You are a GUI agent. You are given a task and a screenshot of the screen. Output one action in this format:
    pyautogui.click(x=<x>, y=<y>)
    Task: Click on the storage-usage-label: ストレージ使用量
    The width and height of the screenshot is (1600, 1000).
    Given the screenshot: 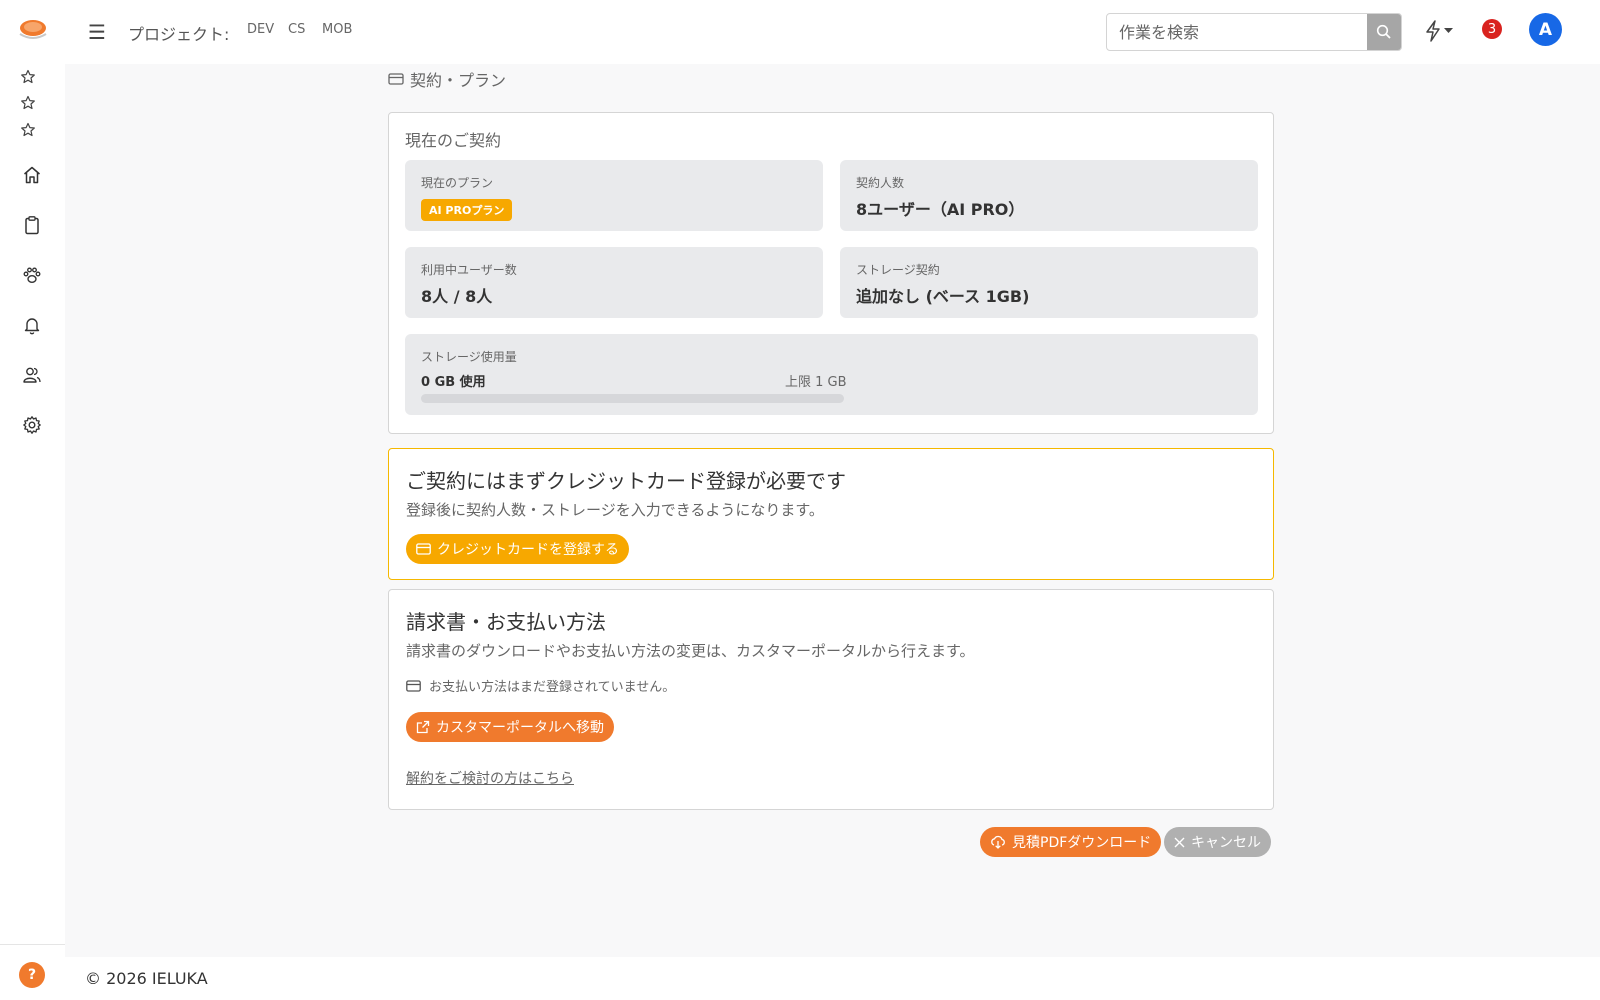 What is the action you would take?
    pyautogui.click(x=469, y=357)
    